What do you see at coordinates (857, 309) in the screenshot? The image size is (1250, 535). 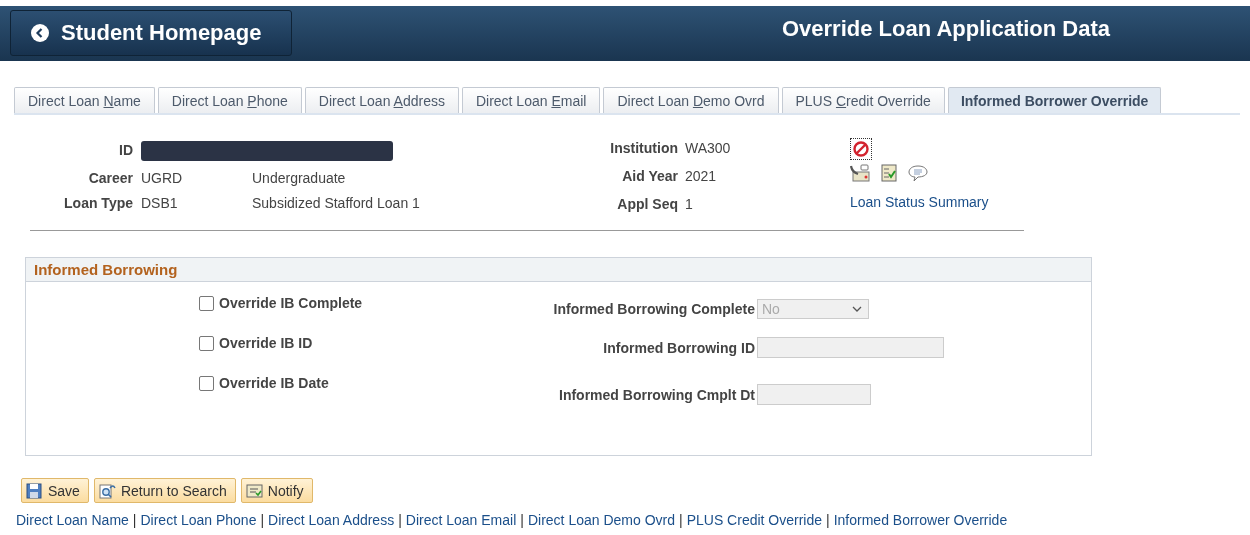 I see `chevron-down-icon` at bounding box center [857, 309].